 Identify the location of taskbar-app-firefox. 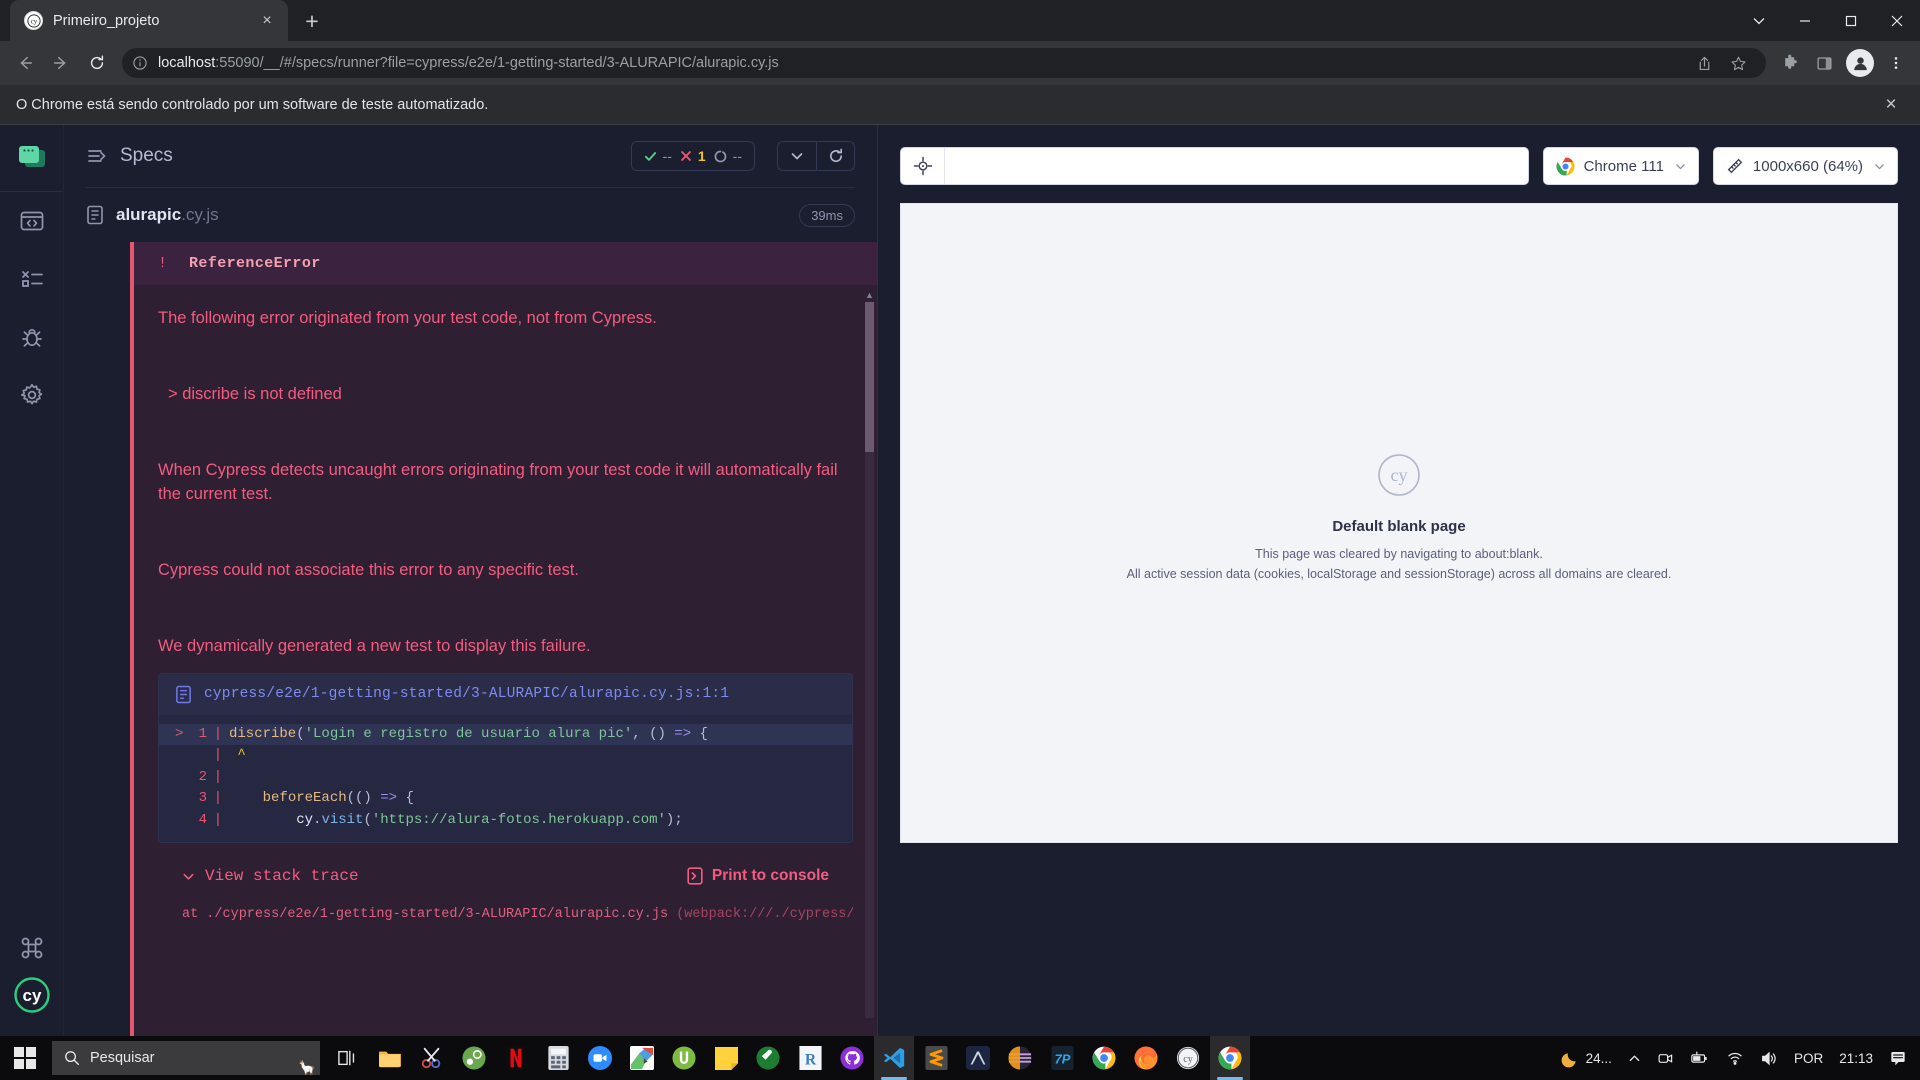
(1146, 1058).